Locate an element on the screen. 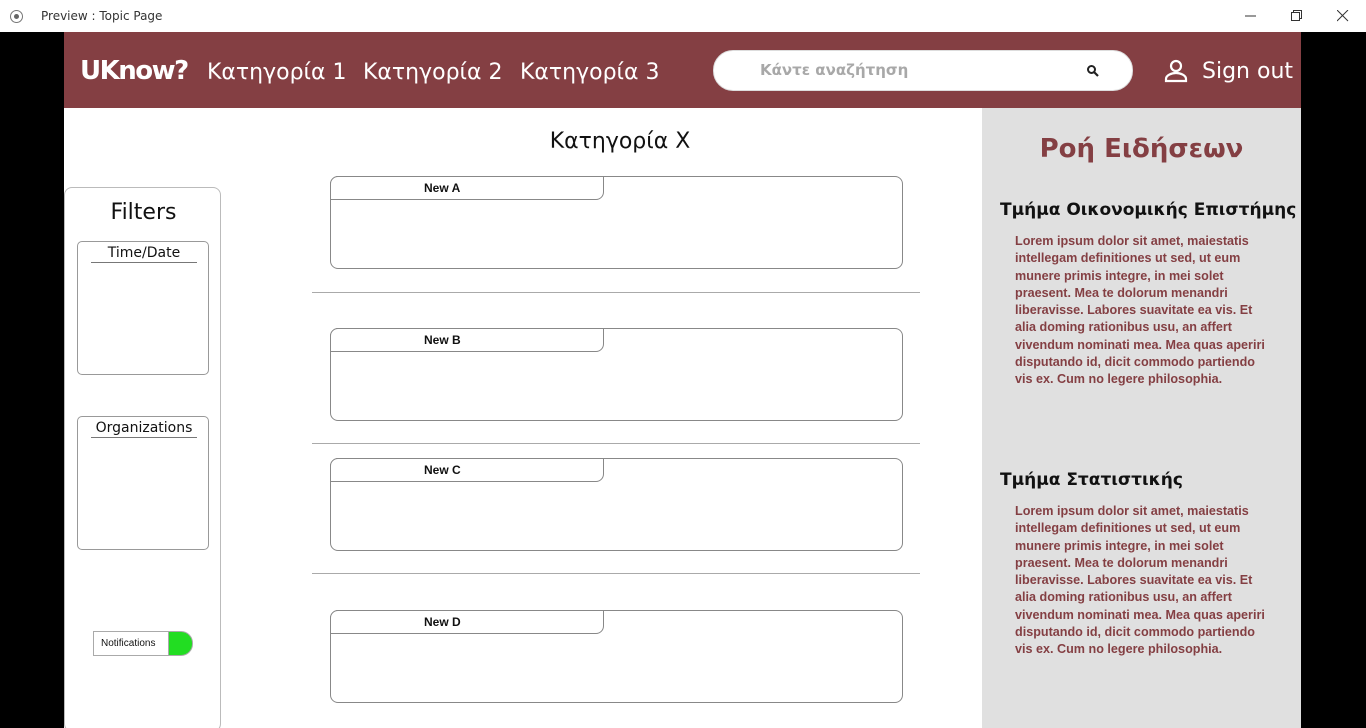  news-card-title: New C is located at coordinates (442, 470).